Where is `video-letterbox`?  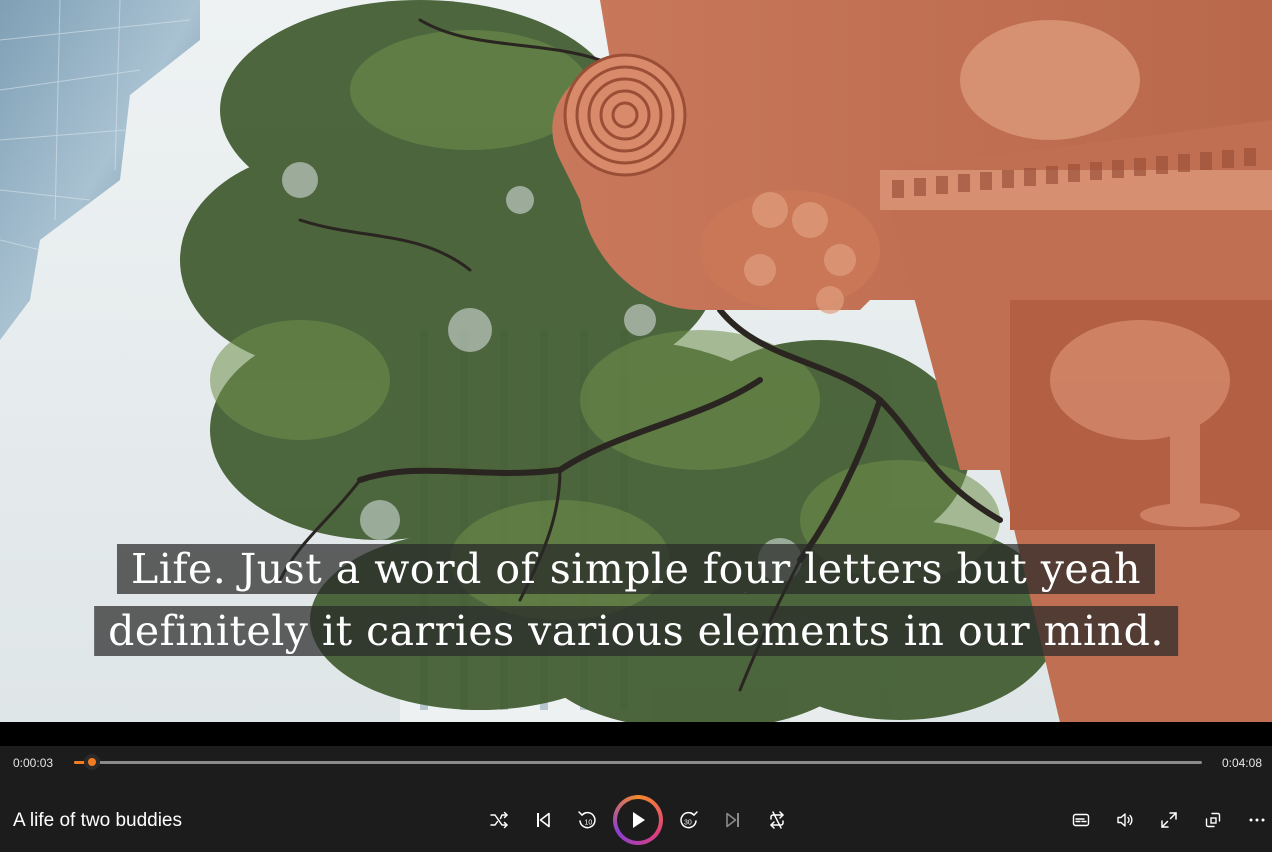
video-letterbox is located at coordinates (636, 734).